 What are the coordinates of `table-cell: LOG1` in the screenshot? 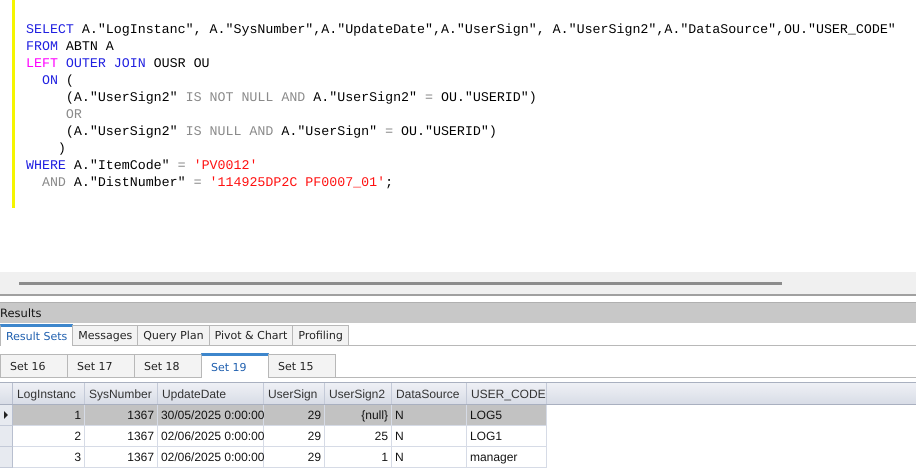 It's located at (507, 436).